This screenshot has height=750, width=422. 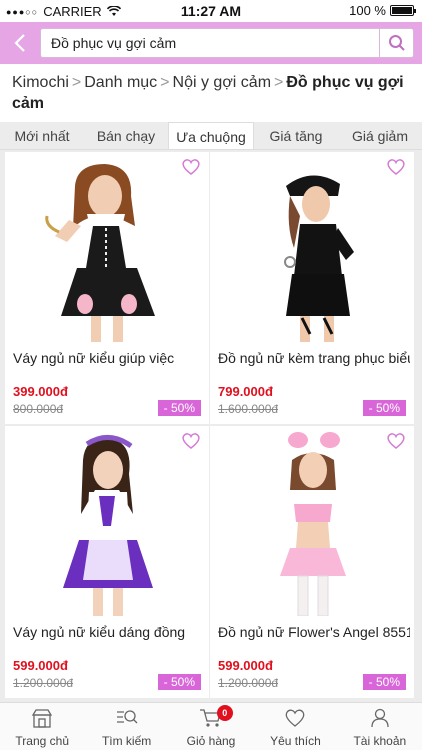 What do you see at coordinates (211, 11) in the screenshot?
I see `status-bar: ●●●○○ CARRIER 11:27 AM 100 %` at bounding box center [211, 11].